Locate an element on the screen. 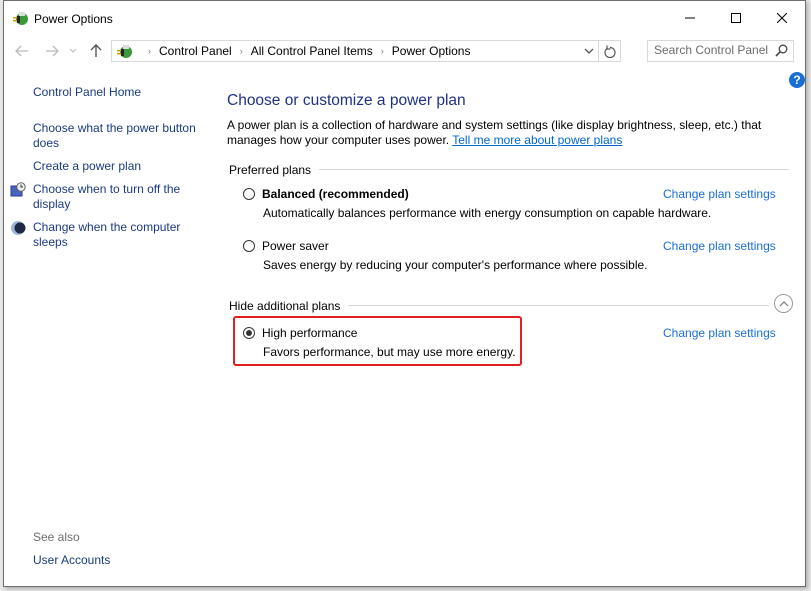 The image size is (811, 591). back-button is located at coordinates (22, 51).